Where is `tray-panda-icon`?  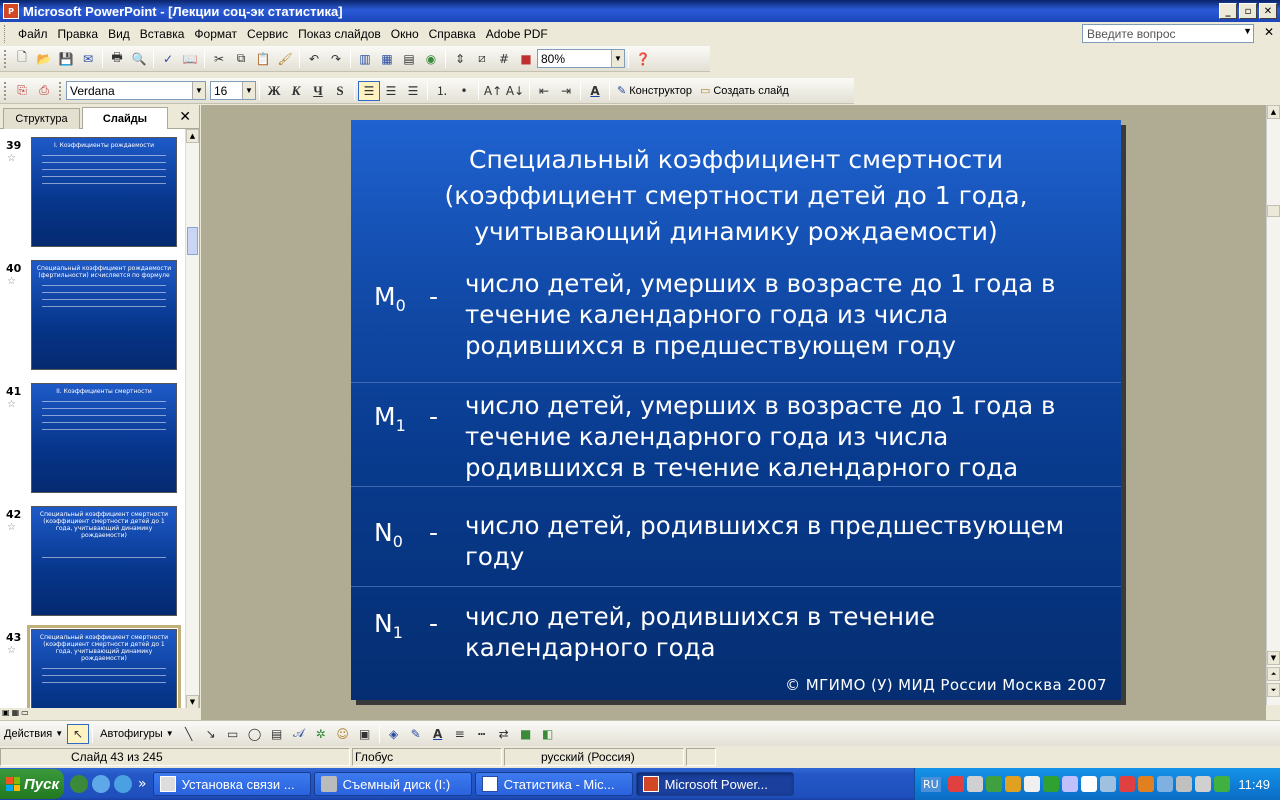
tray-panda-icon is located at coordinates (1088, 784).